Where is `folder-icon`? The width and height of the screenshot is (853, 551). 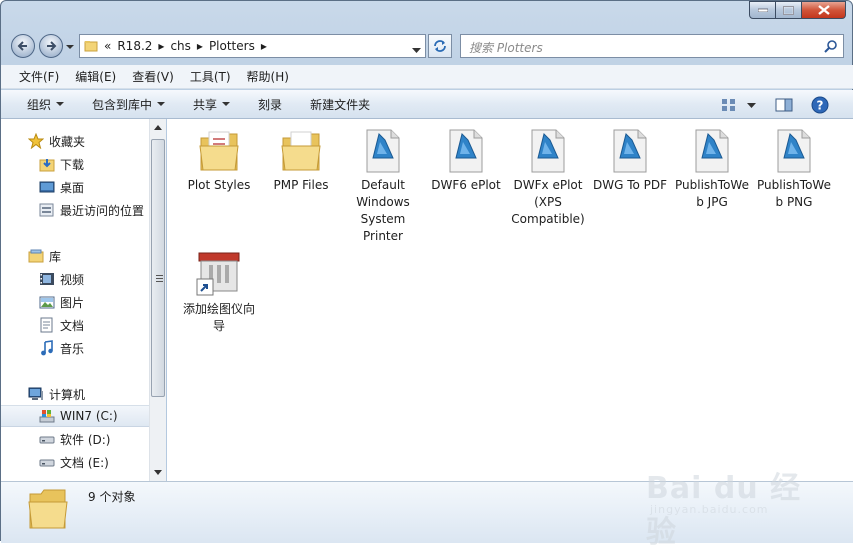
folder-icon is located at coordinates (219, 151).